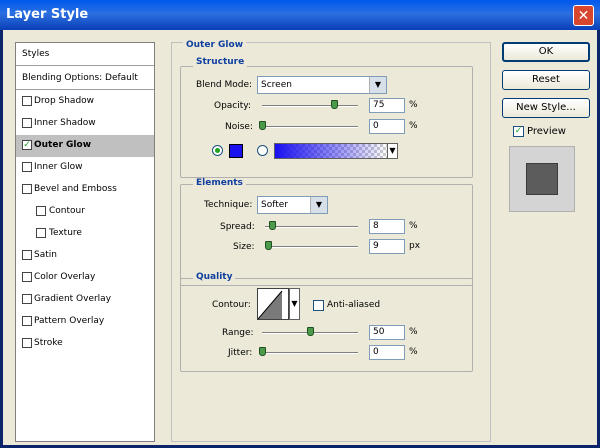  Describe the element at coordinates (85, 78) in the screenshot. I see `blending-options-item: Blending Options: Default` at that location.